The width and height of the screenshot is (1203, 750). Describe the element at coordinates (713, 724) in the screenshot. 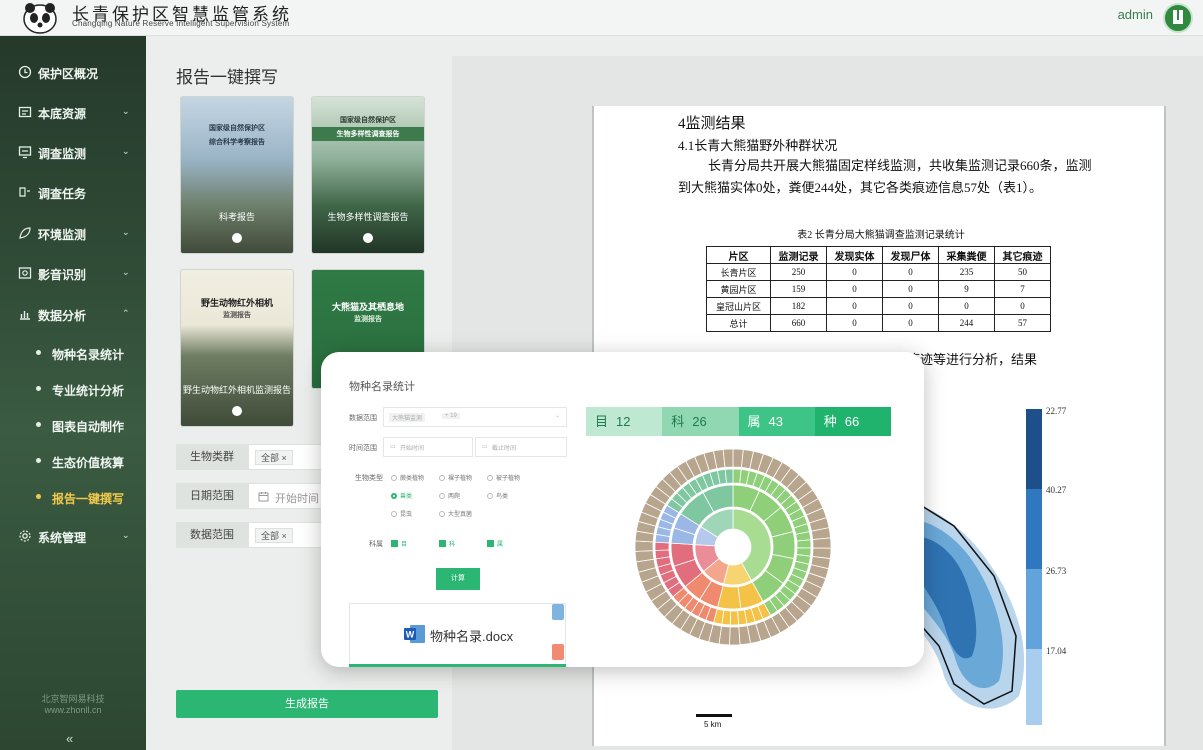

I see `map-scale-label: 5 km` at that location.